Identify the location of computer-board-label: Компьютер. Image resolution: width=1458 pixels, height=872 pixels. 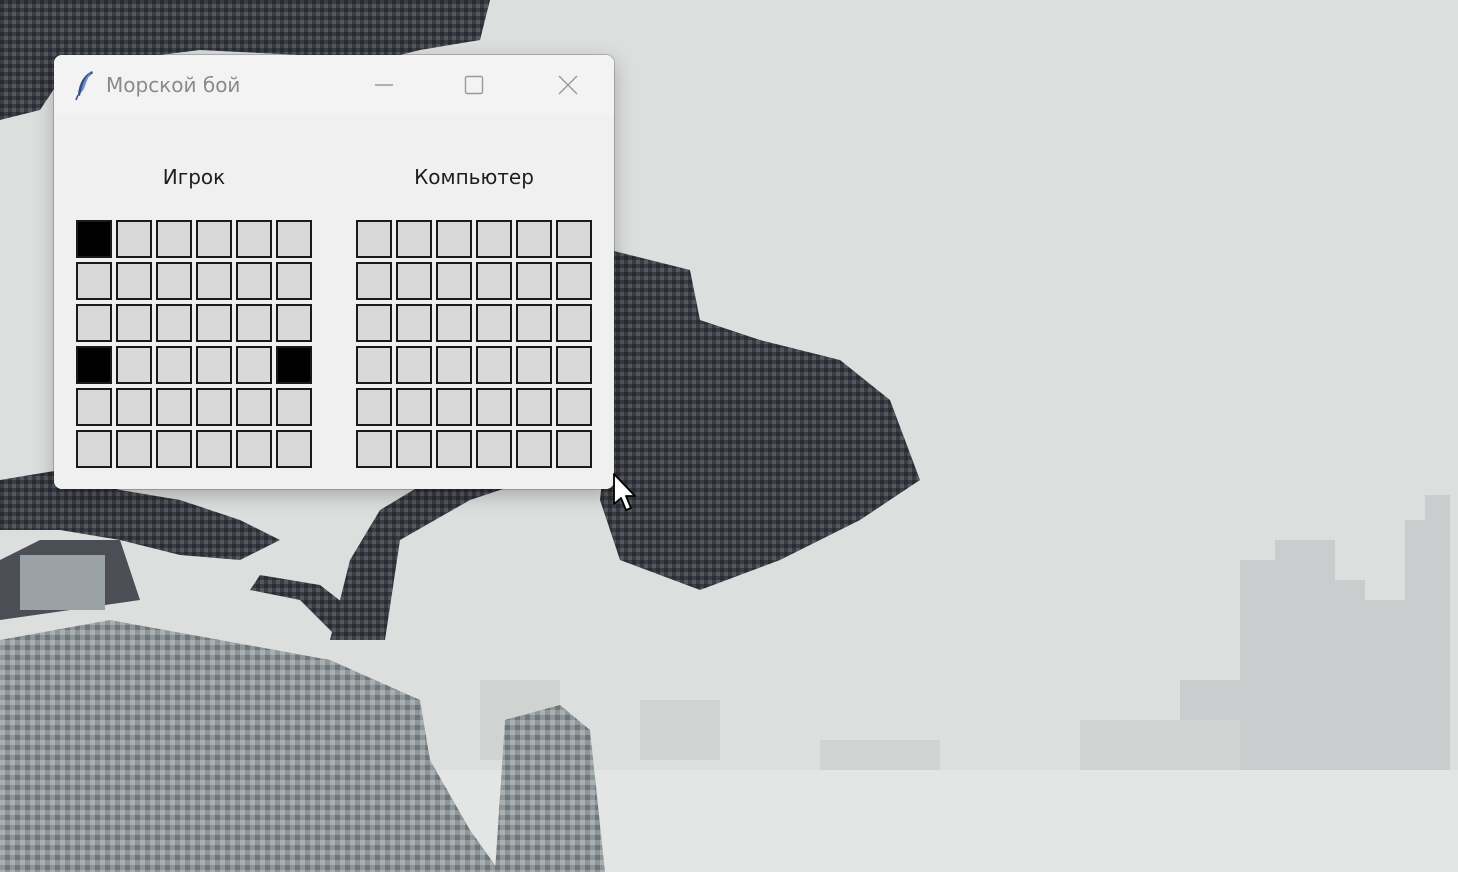
(474, 177).